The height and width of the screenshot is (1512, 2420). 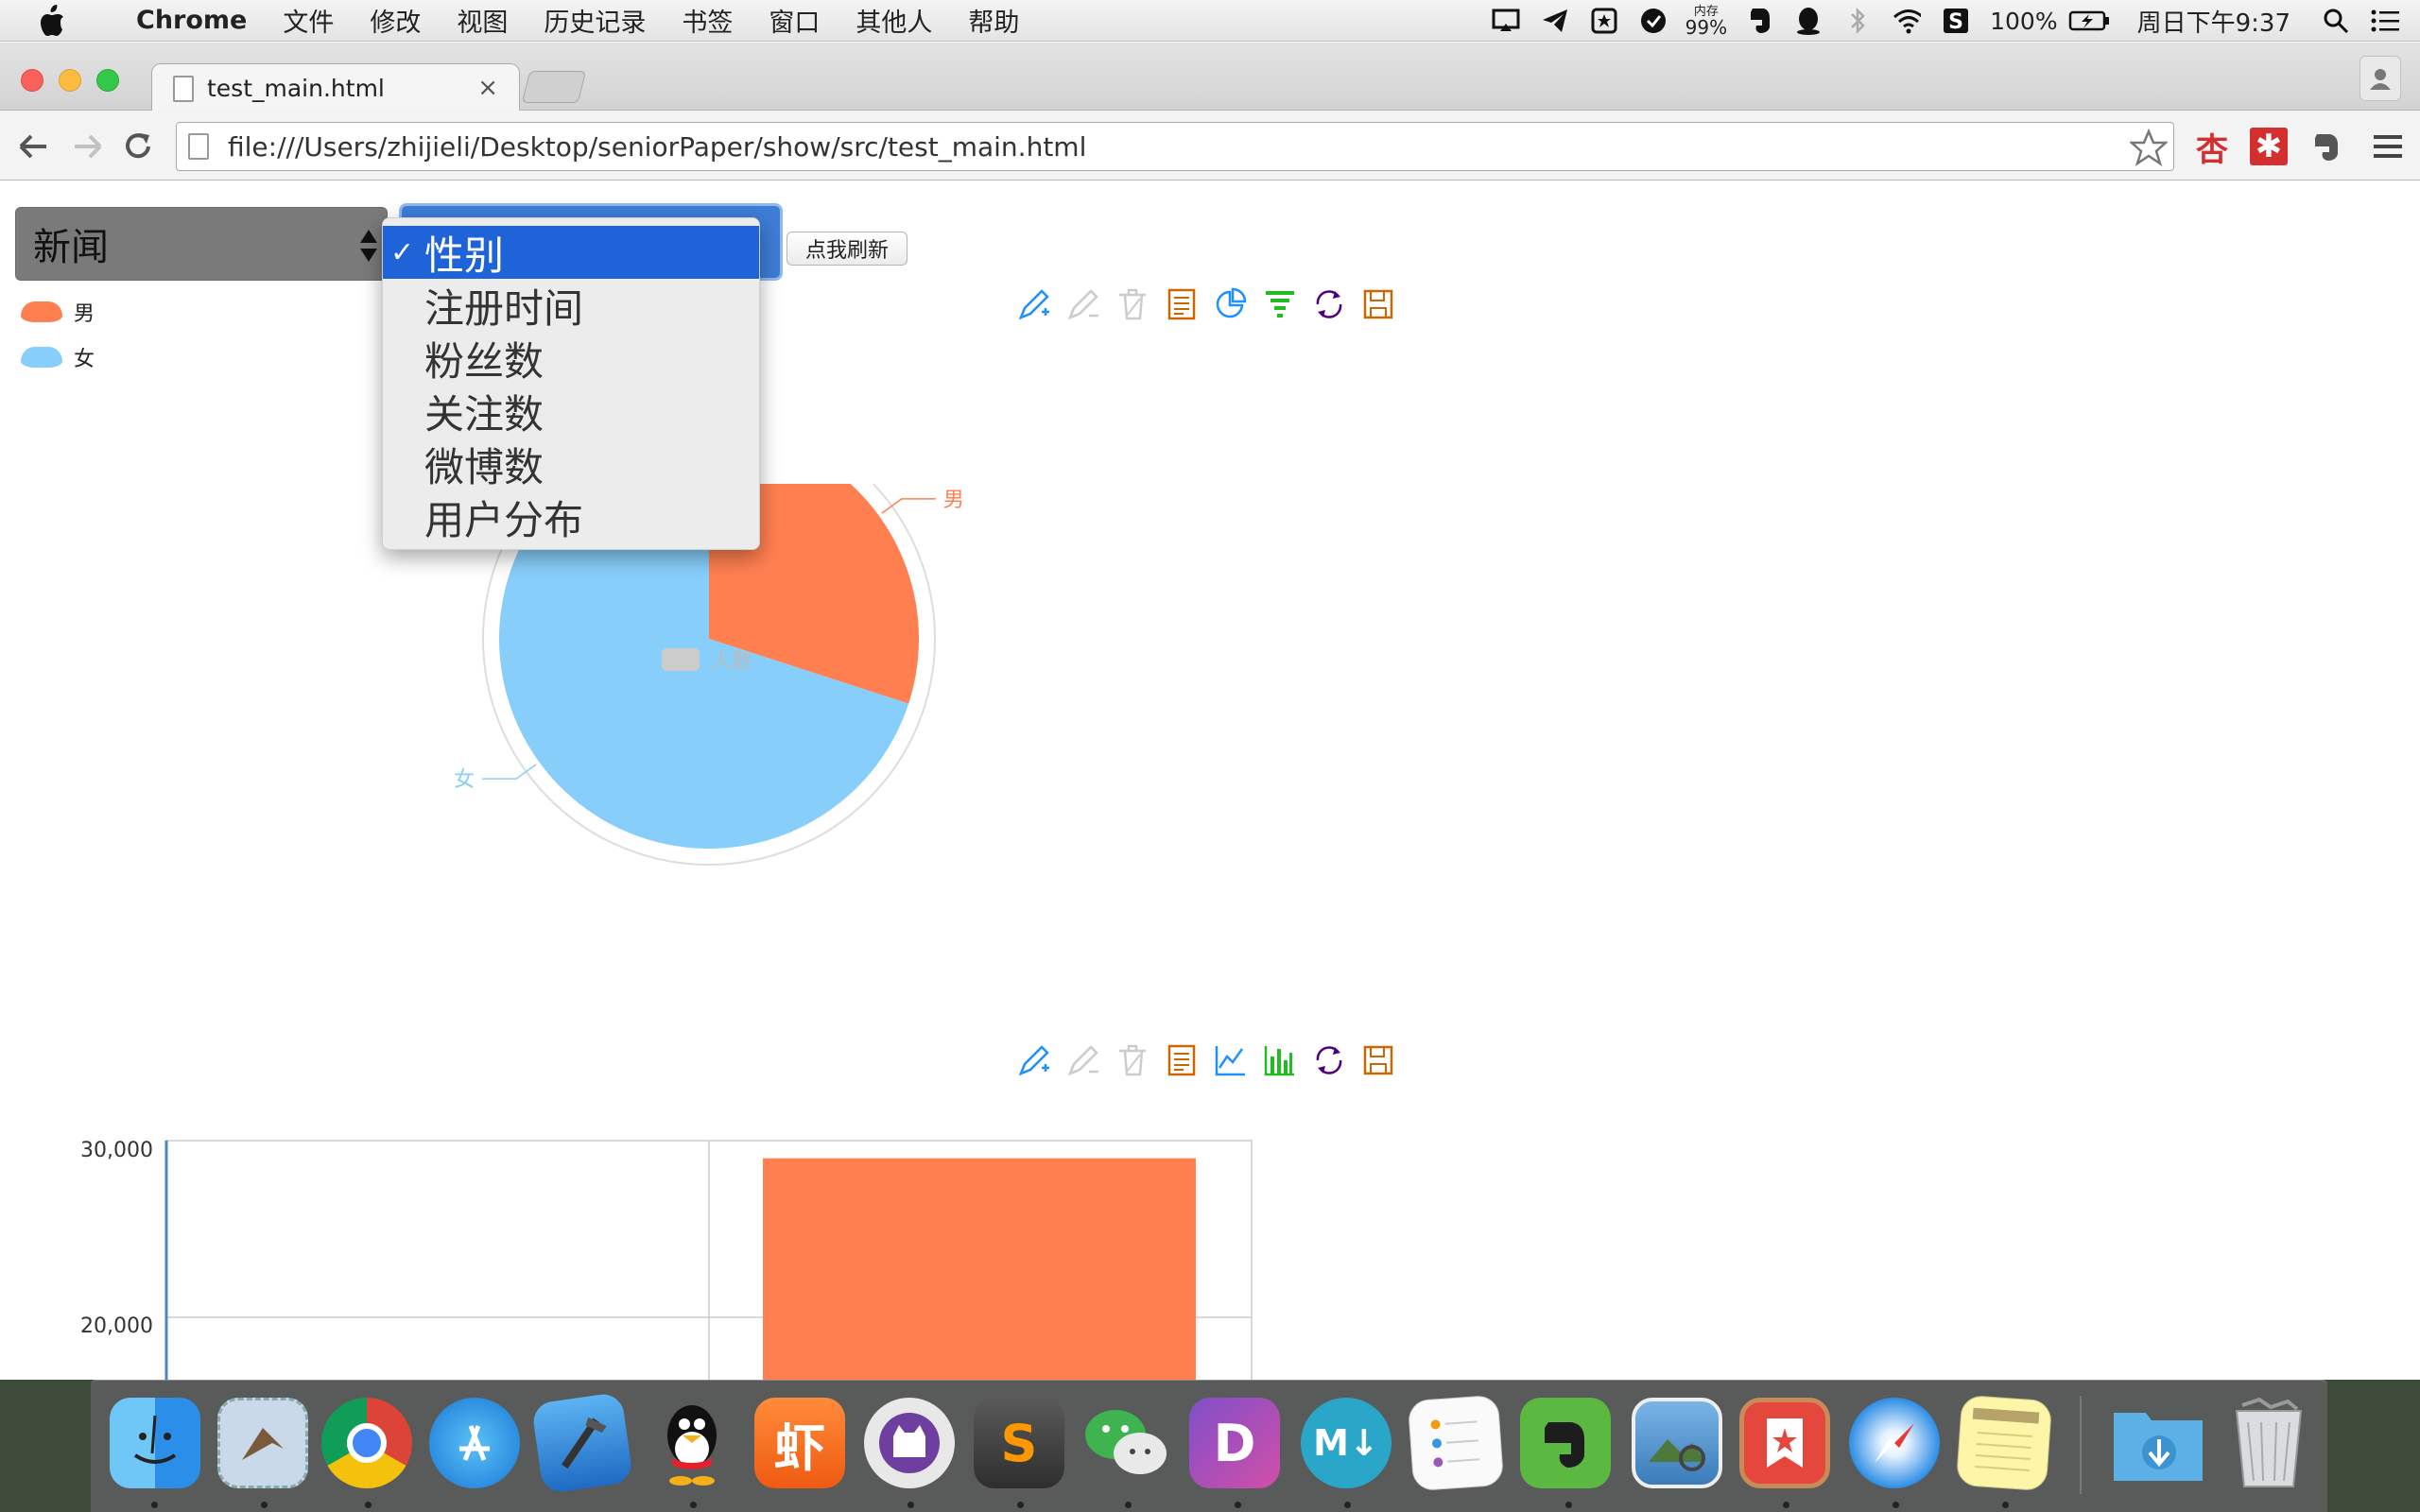 What do you see at coordinates (2269, 146) in the screenshot?
I see `lastpass-extension-icon: ✱` at bounding box center [2269, 146].